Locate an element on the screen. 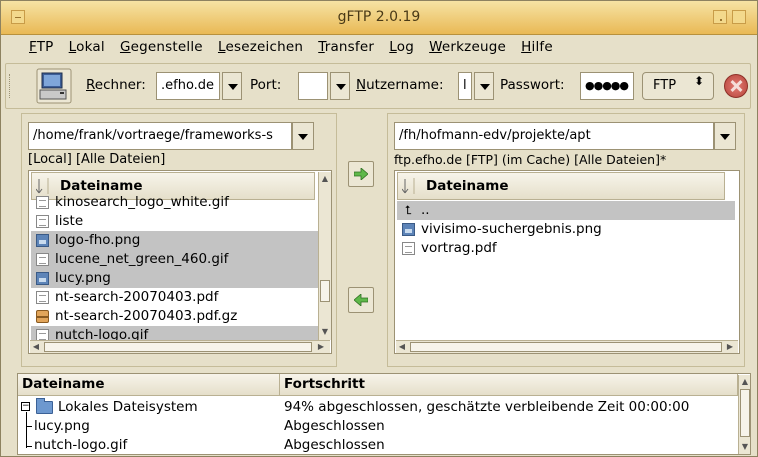 Image resolution: width=758 pixels, height=457 pixels. host-label: Rechner: is located at coordinates (116, 85).